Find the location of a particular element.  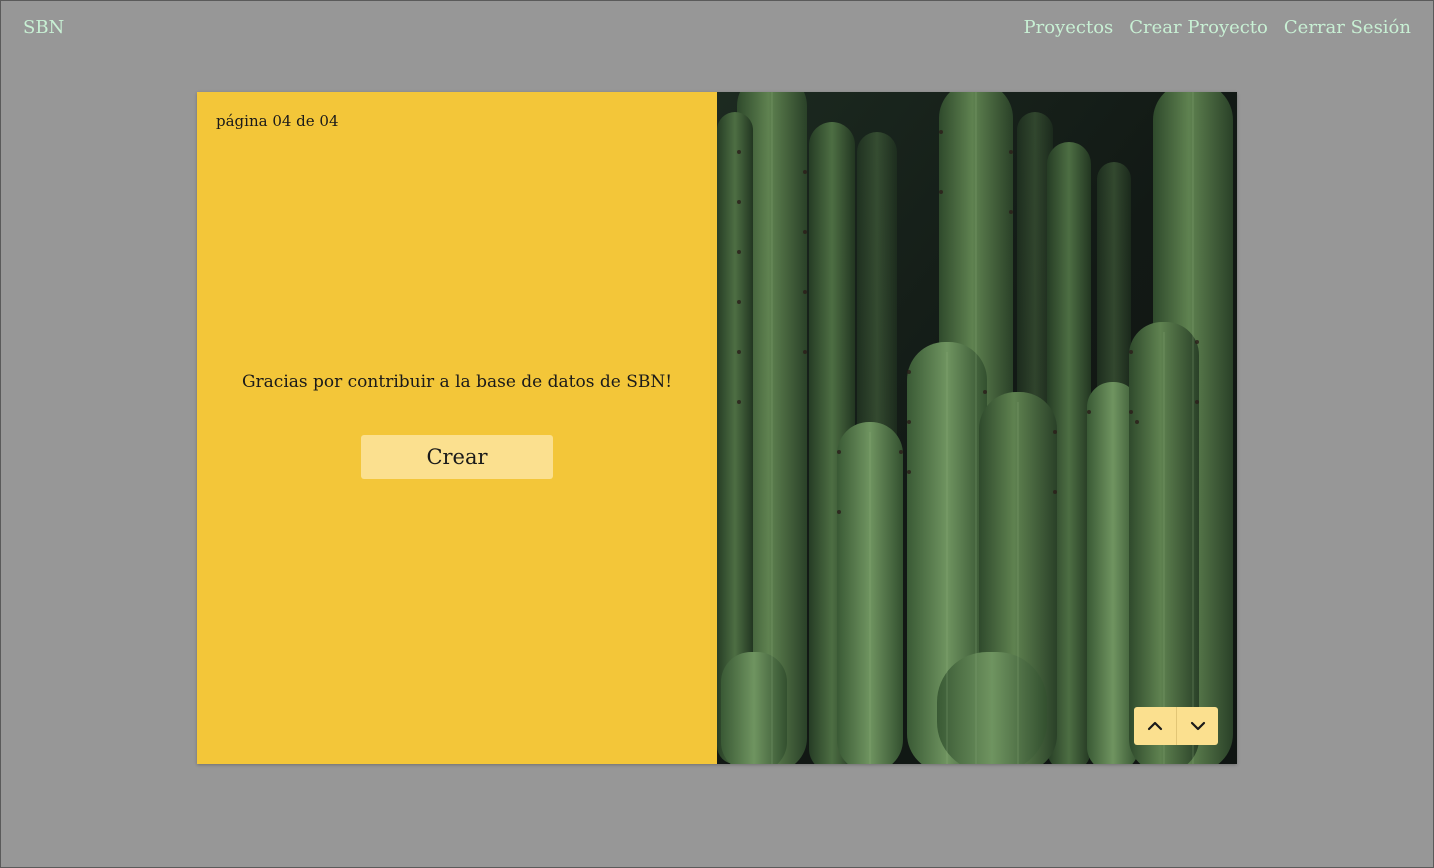

nav-link-create-project: Crear Proyecto is located at coordinates (1198, 27).